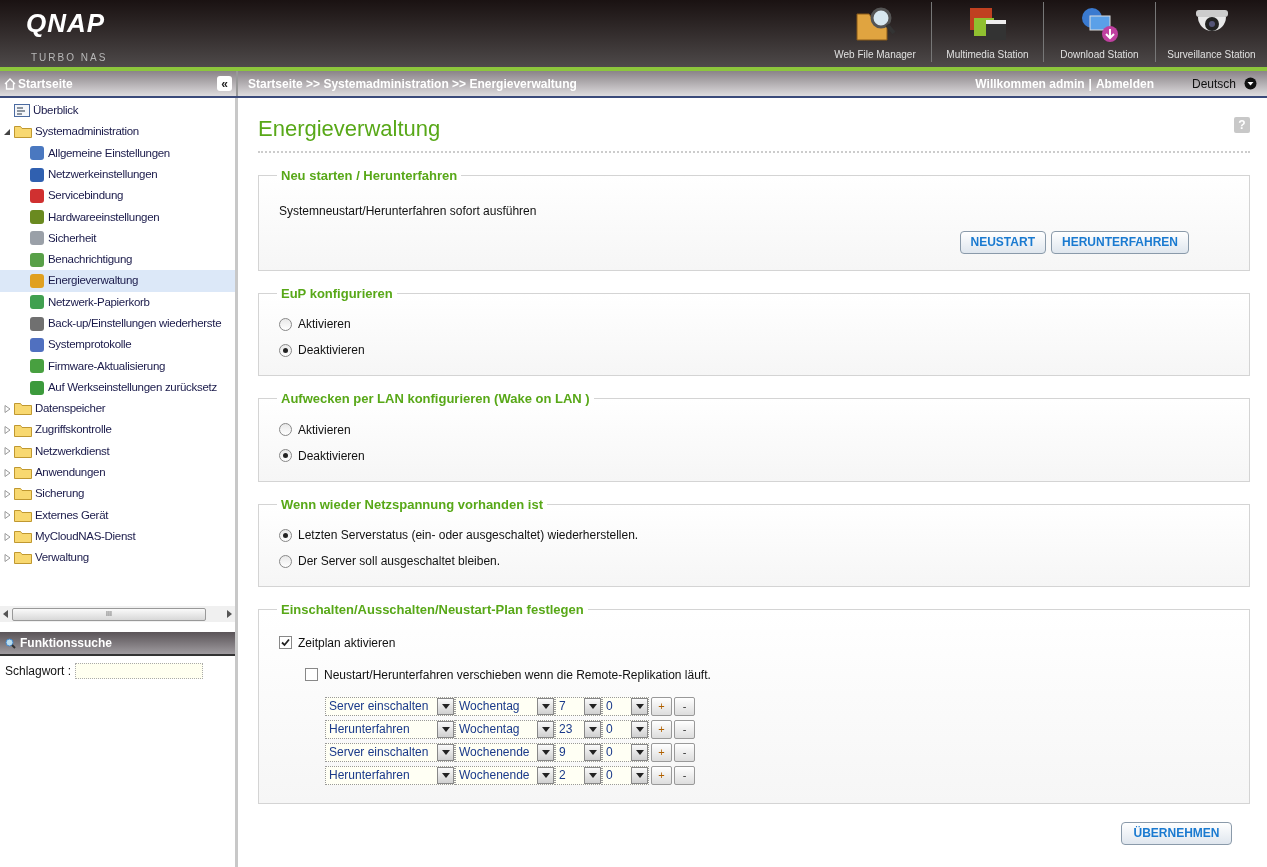 The width and height of the screenshot is (1267, 867). Describe the element at coordinates (117, 260) in the screenshot. I see `tree-item: Benachrichtigung` at that location.